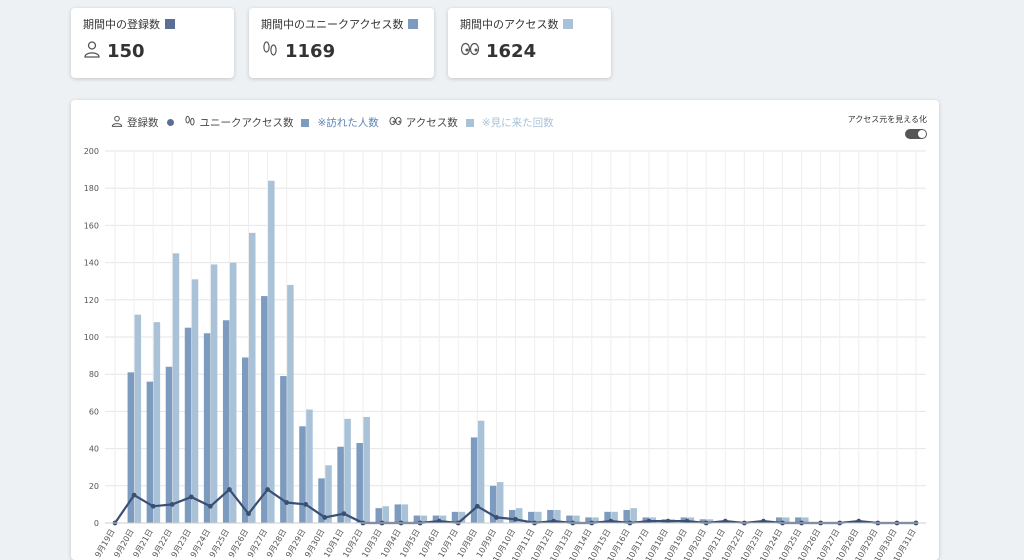 The height and width of the screenshot is (560, 1024). Describe the element at coordinates (470, 51) in the screenshot. I see `eyes-icon` at that location.